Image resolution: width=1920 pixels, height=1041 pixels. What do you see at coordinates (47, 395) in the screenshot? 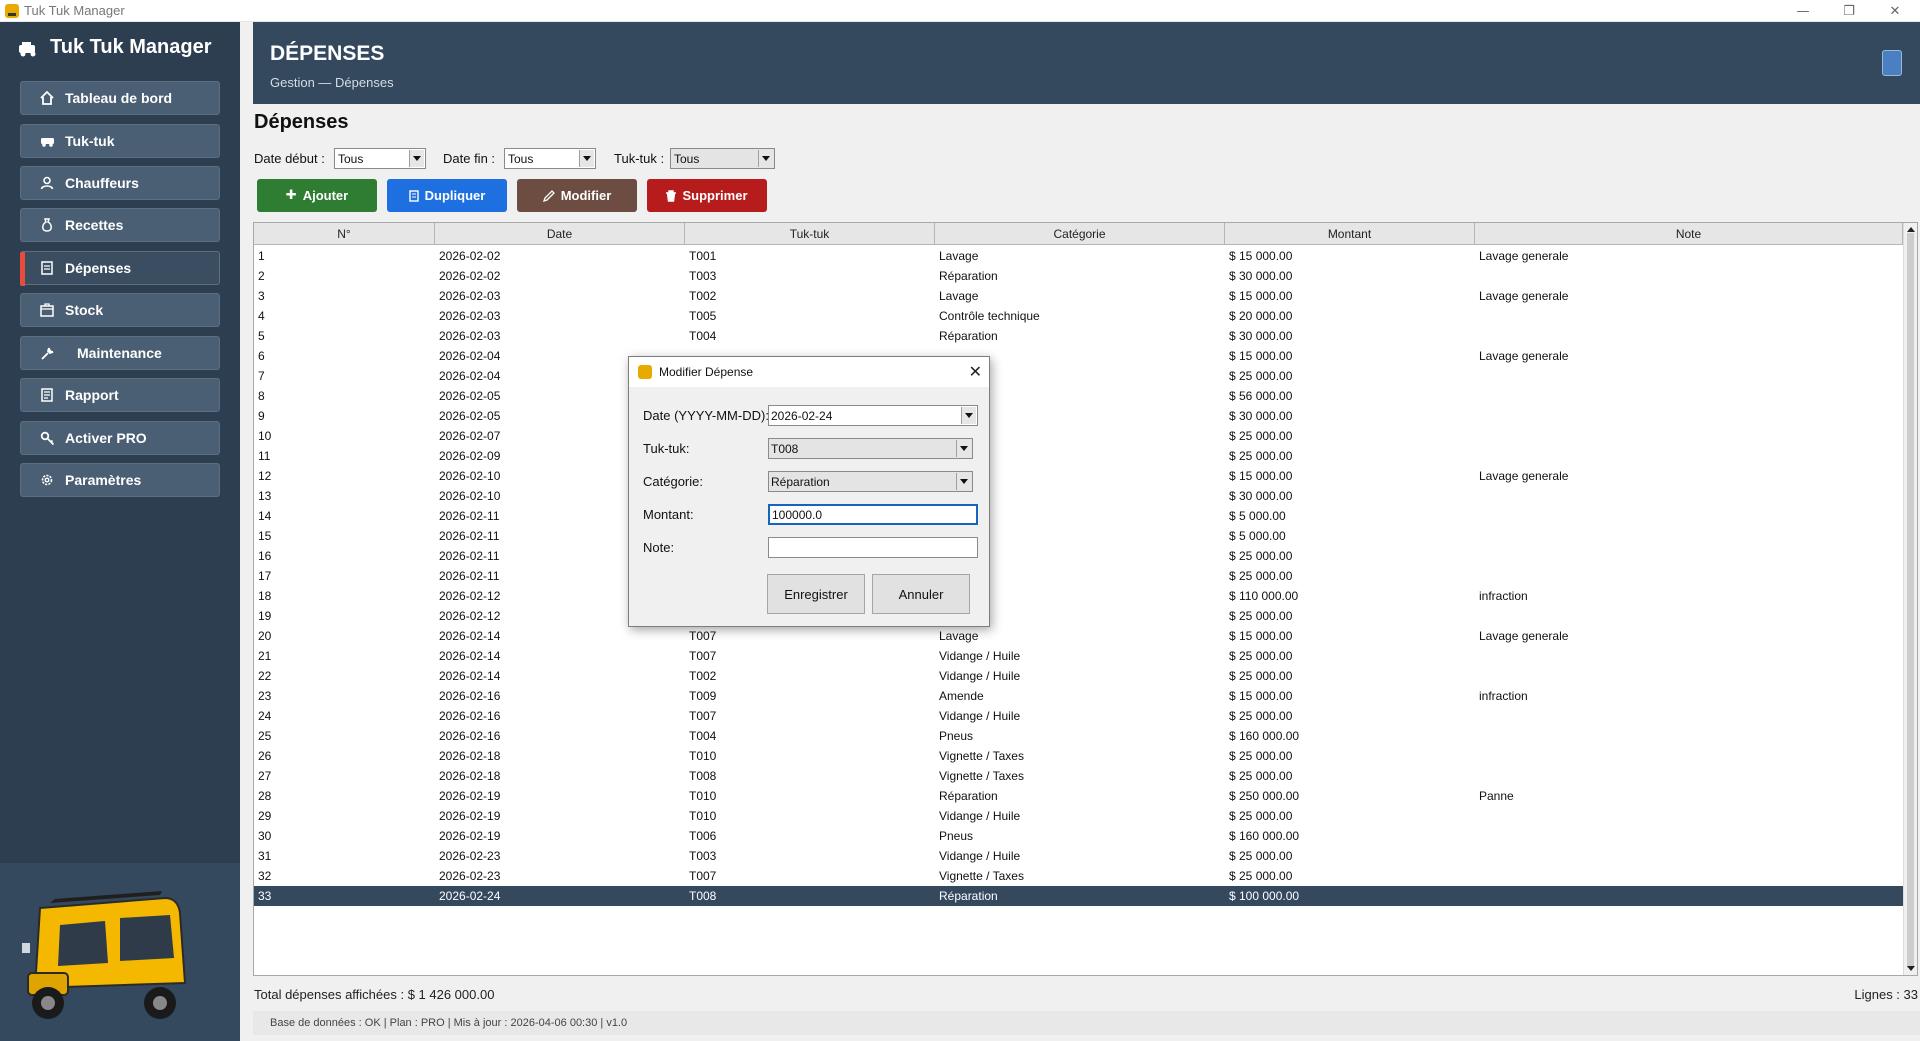
I see `report-icon` at bounding box center [47, 395].